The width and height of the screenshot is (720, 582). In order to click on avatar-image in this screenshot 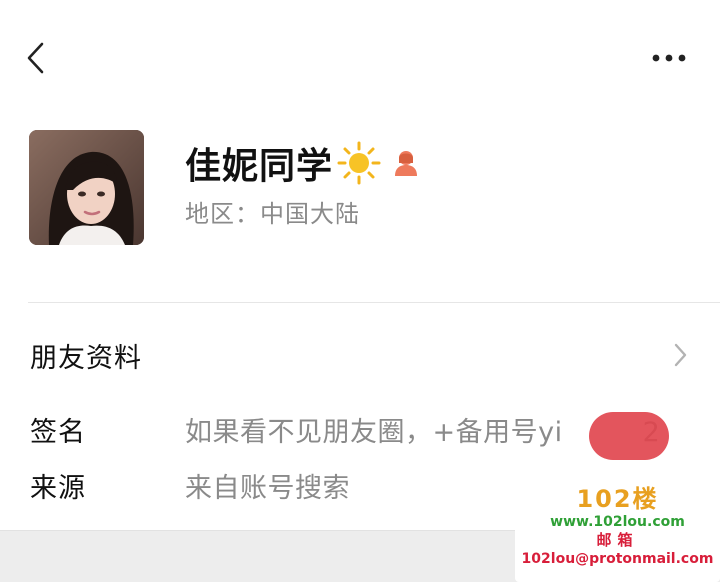, I will do `click(86, 187)`.